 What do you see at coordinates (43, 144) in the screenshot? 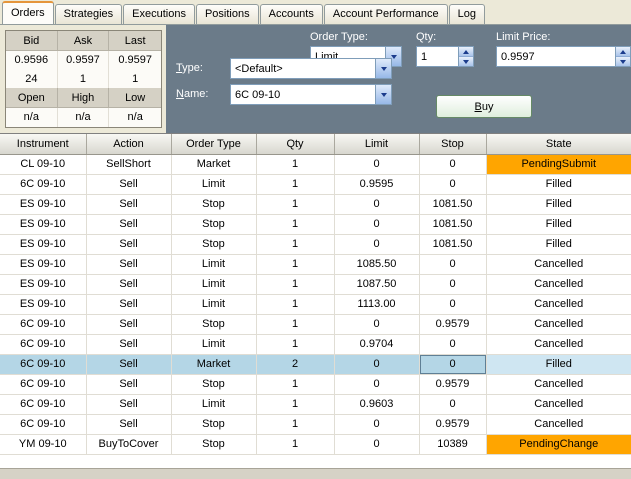
I see `column-header-instrument: Instrument` at bounding box center [43, 144].